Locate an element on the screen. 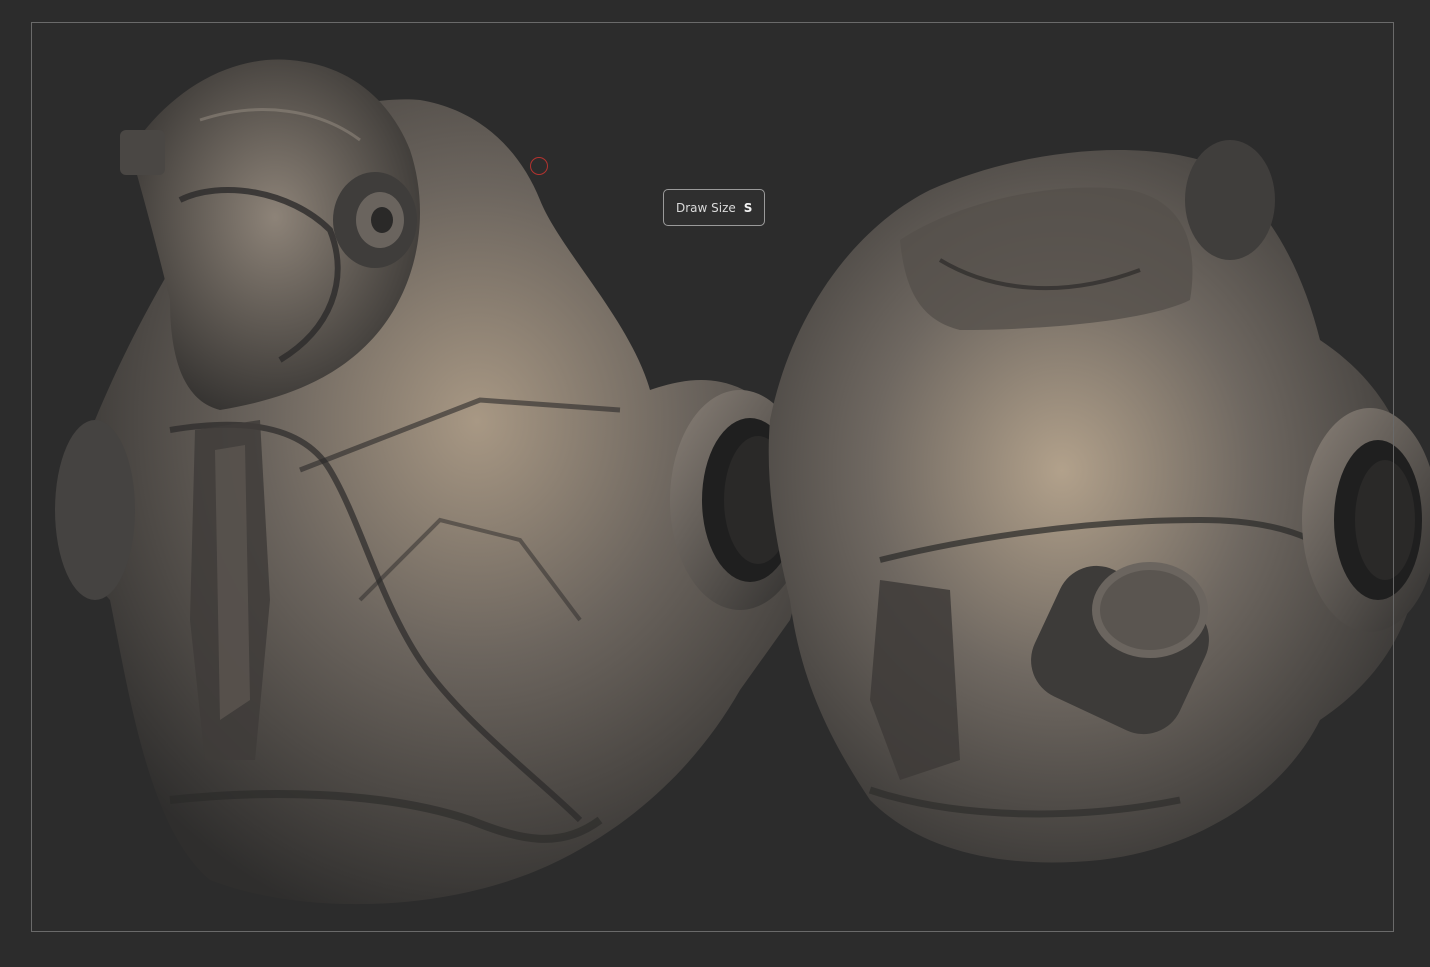  tooltip-label: Draw Size is located at coordinates (706, 207).